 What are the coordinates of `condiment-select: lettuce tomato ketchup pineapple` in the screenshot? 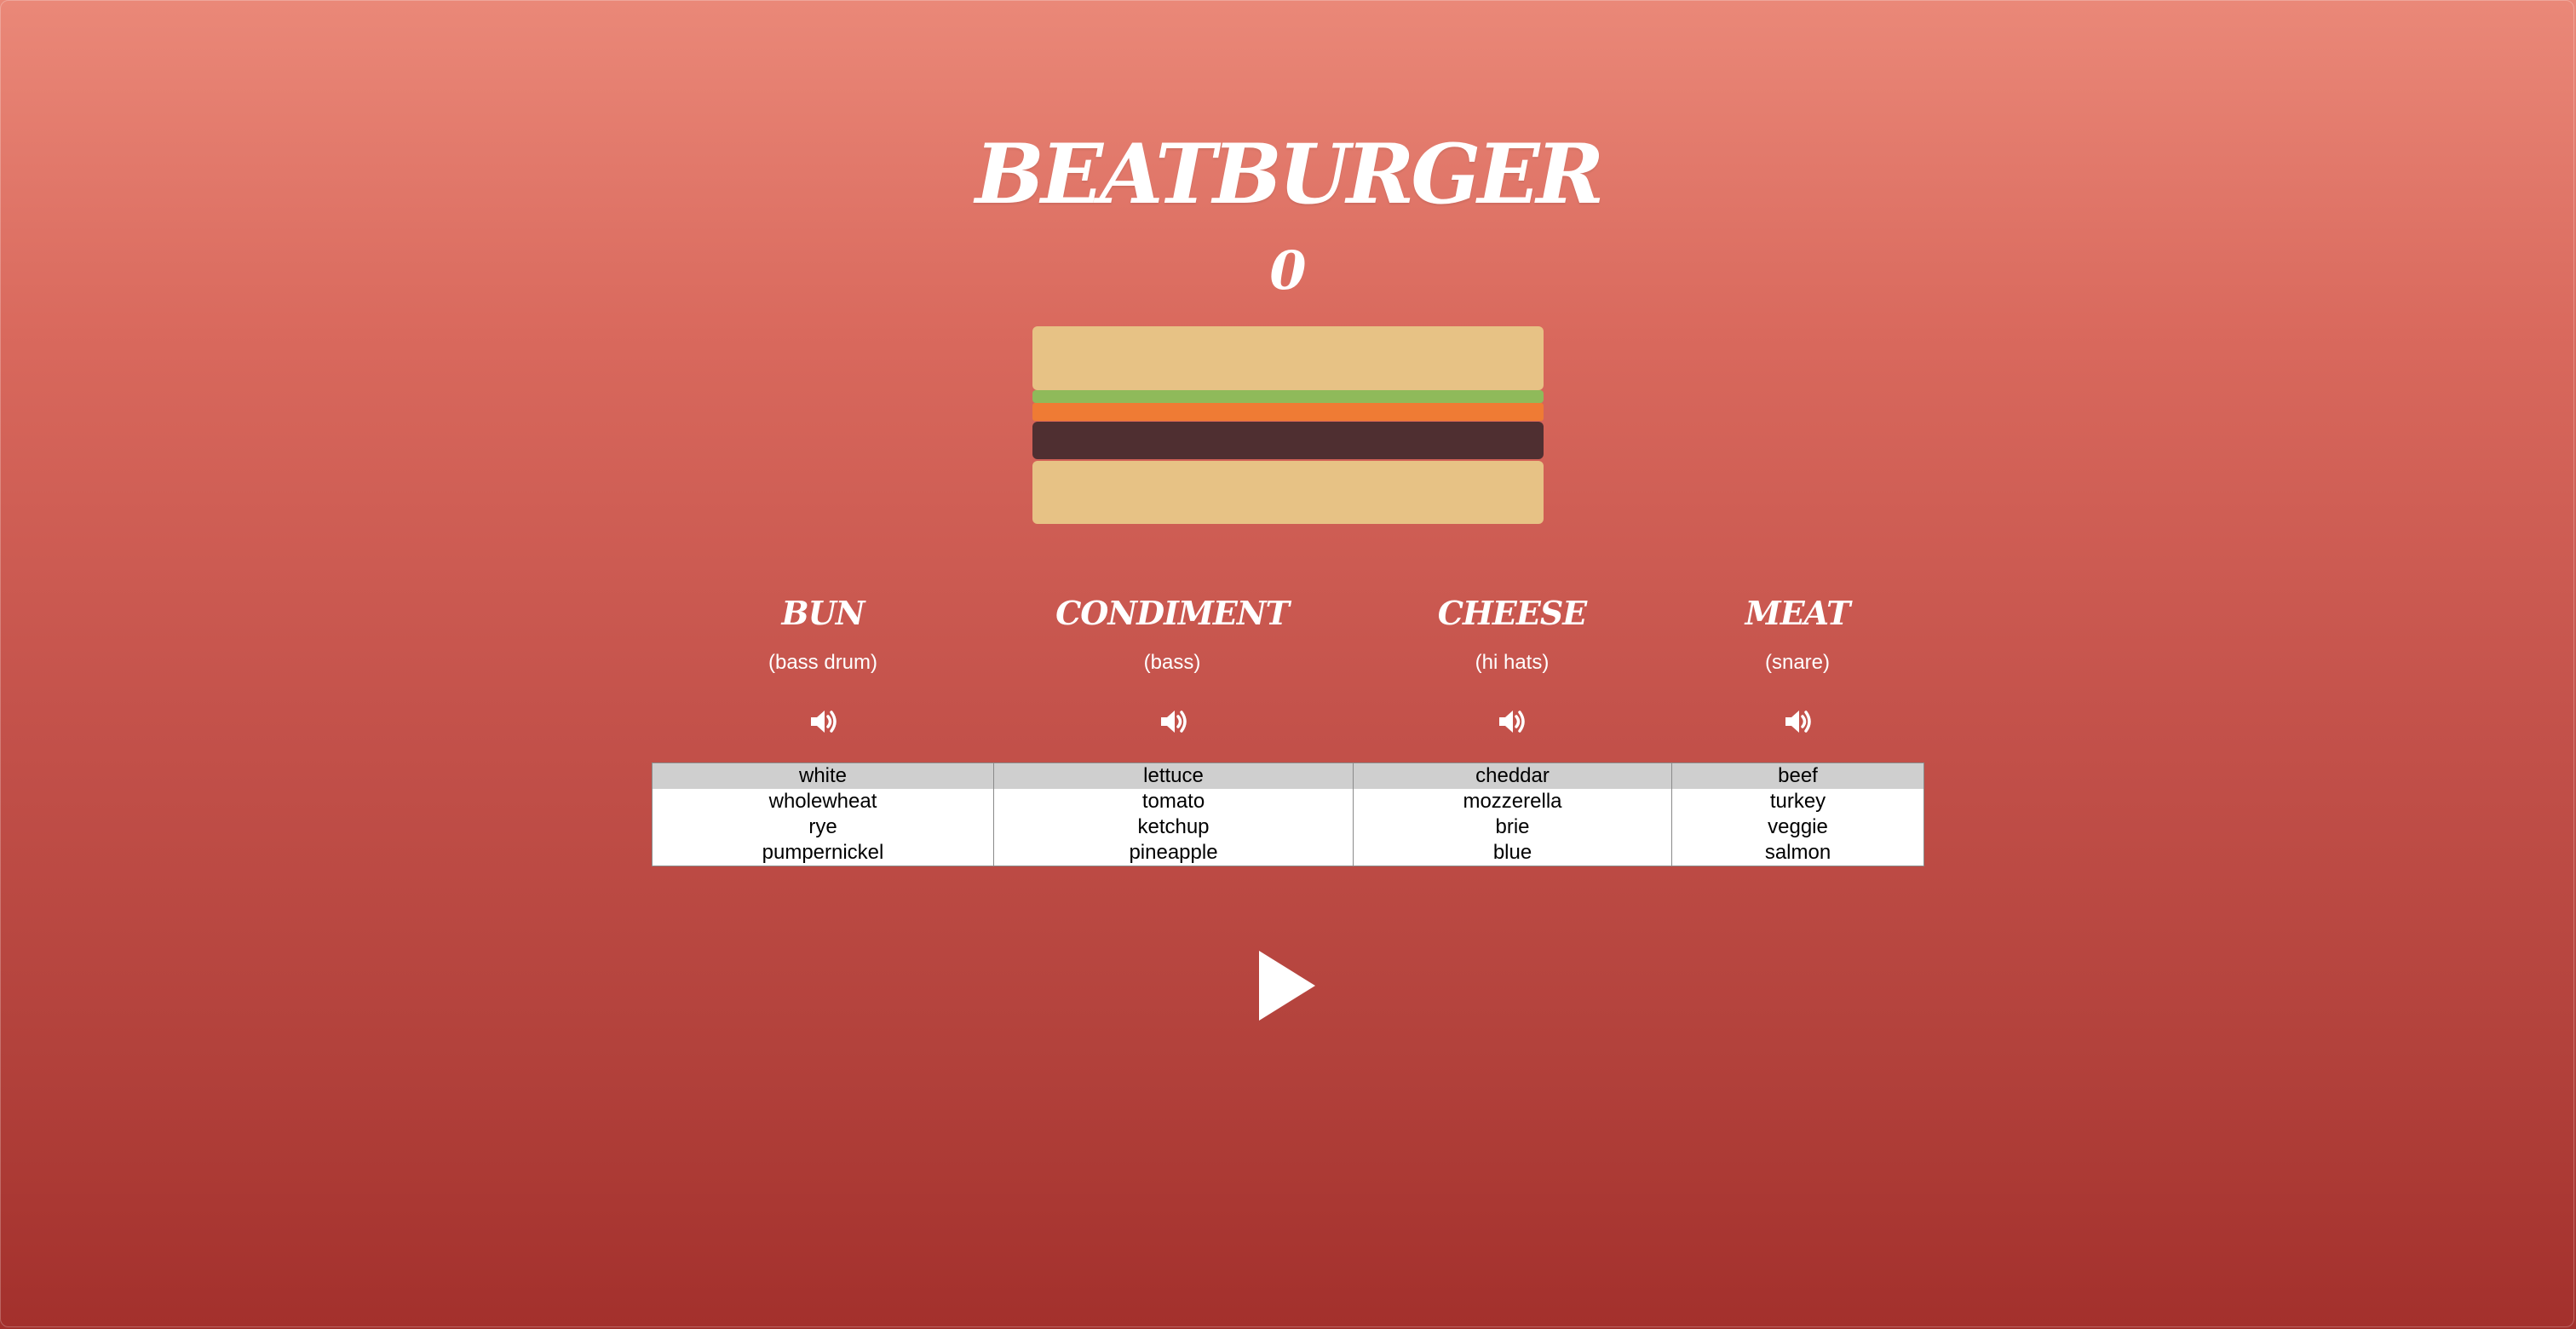 It's located at (1173, 814).